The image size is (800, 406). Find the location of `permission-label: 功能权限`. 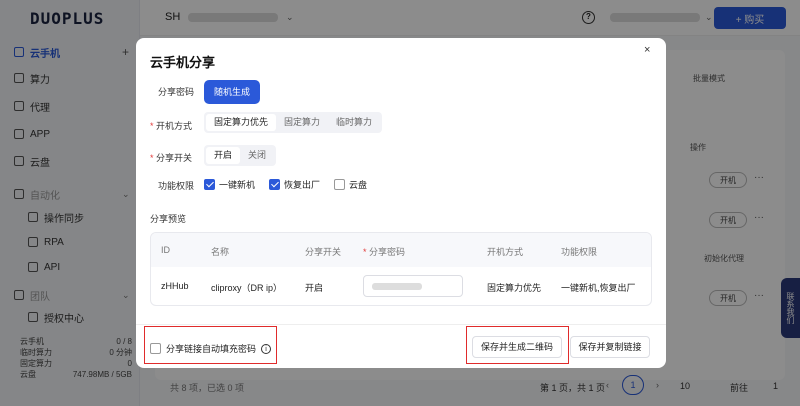

permission-label: 功能权限 is located at coordinates (176, 186).